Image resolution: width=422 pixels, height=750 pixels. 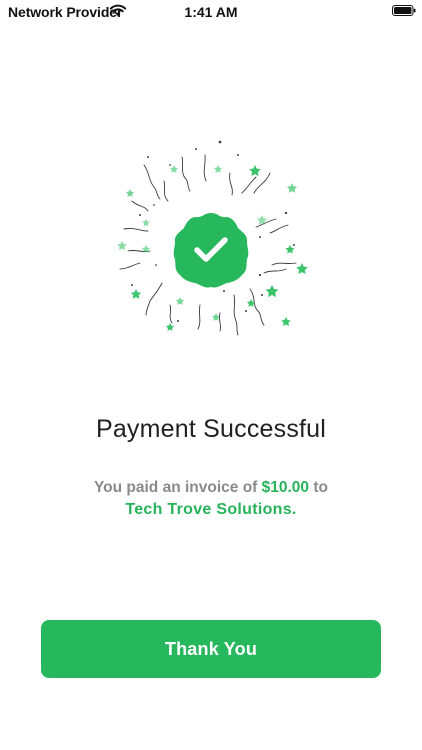 What do you see at coordinates (211, 649) in the screenshot?
I see `thank-you-button: Thank You` at bounding box center [211, 649].